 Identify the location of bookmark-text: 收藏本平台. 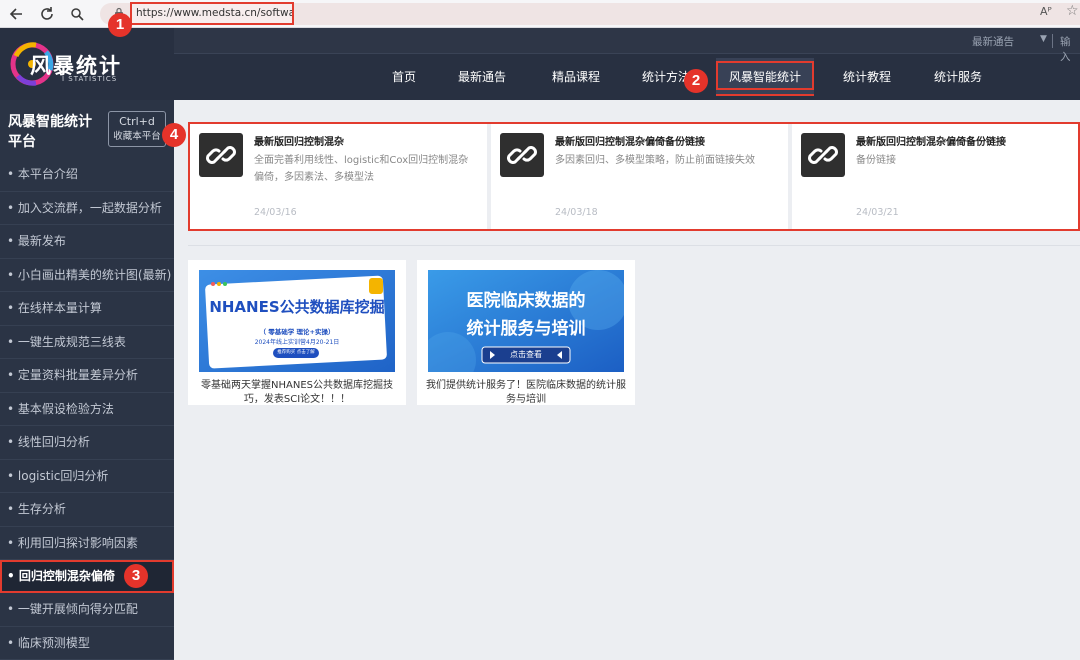
(137, 136).